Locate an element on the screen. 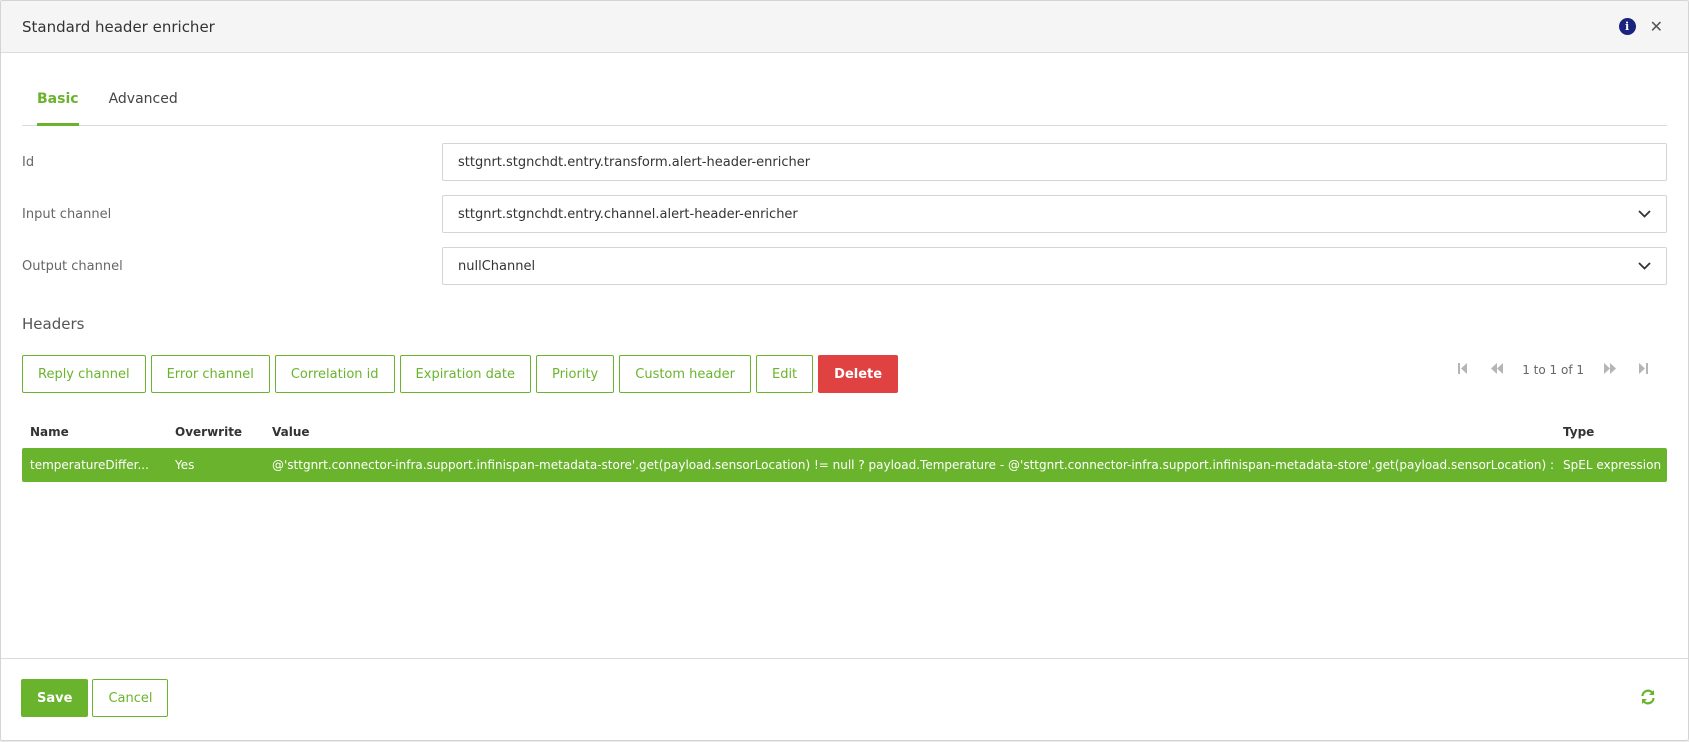 This screenshot has width=1689, height=742. refresh-icon is located at coordinates (1648, 699).